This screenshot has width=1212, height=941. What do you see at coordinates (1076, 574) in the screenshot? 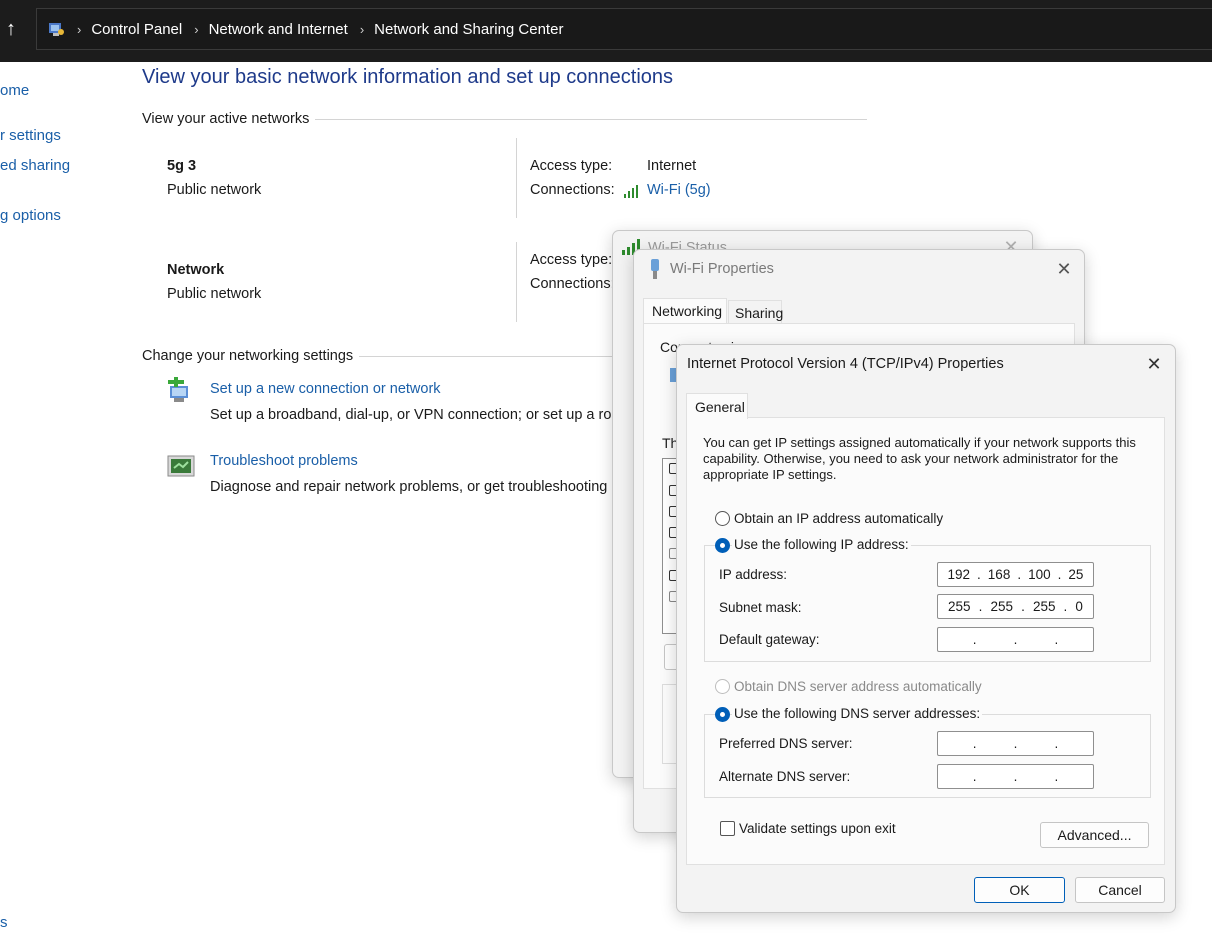
I see `ip-octet: 25` at bounding box center [1076, 574].